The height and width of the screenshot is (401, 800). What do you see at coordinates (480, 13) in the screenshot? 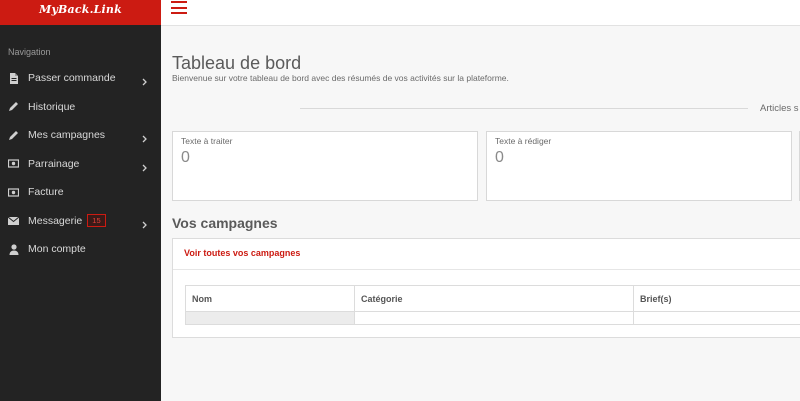
I see `top-bar` at bounding box center [480, 13].